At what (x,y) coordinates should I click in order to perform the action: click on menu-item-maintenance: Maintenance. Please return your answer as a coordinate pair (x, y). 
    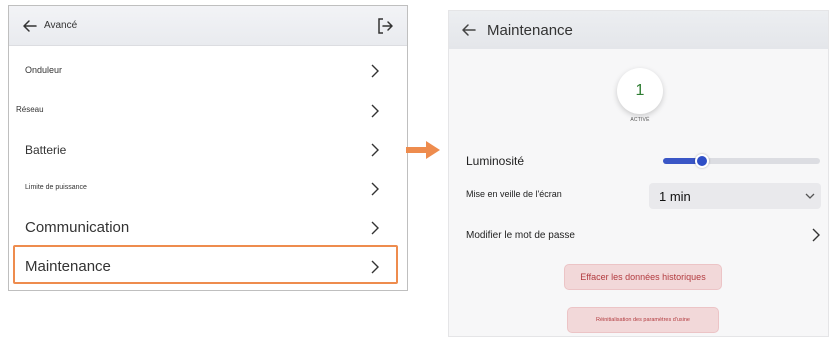
    Looking at the image, I should click on (208, 268).